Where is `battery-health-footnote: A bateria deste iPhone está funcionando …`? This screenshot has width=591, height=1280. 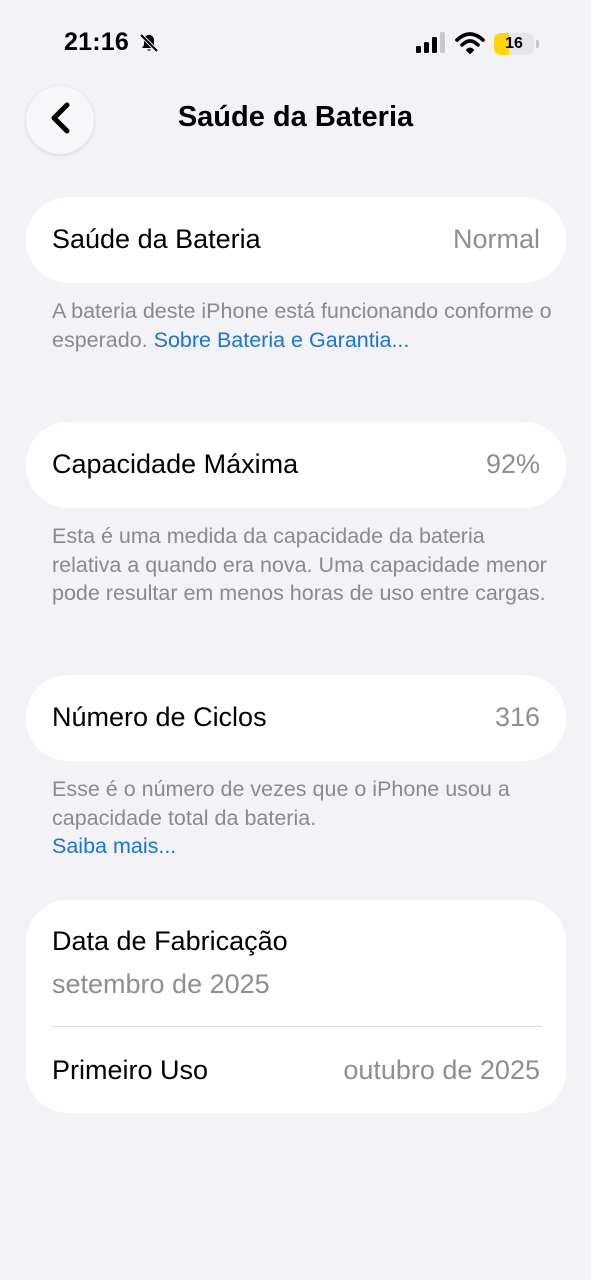
battery-health-footnote: A bateria deste iPhone está funcionando … is located at coordinates (302, 325).